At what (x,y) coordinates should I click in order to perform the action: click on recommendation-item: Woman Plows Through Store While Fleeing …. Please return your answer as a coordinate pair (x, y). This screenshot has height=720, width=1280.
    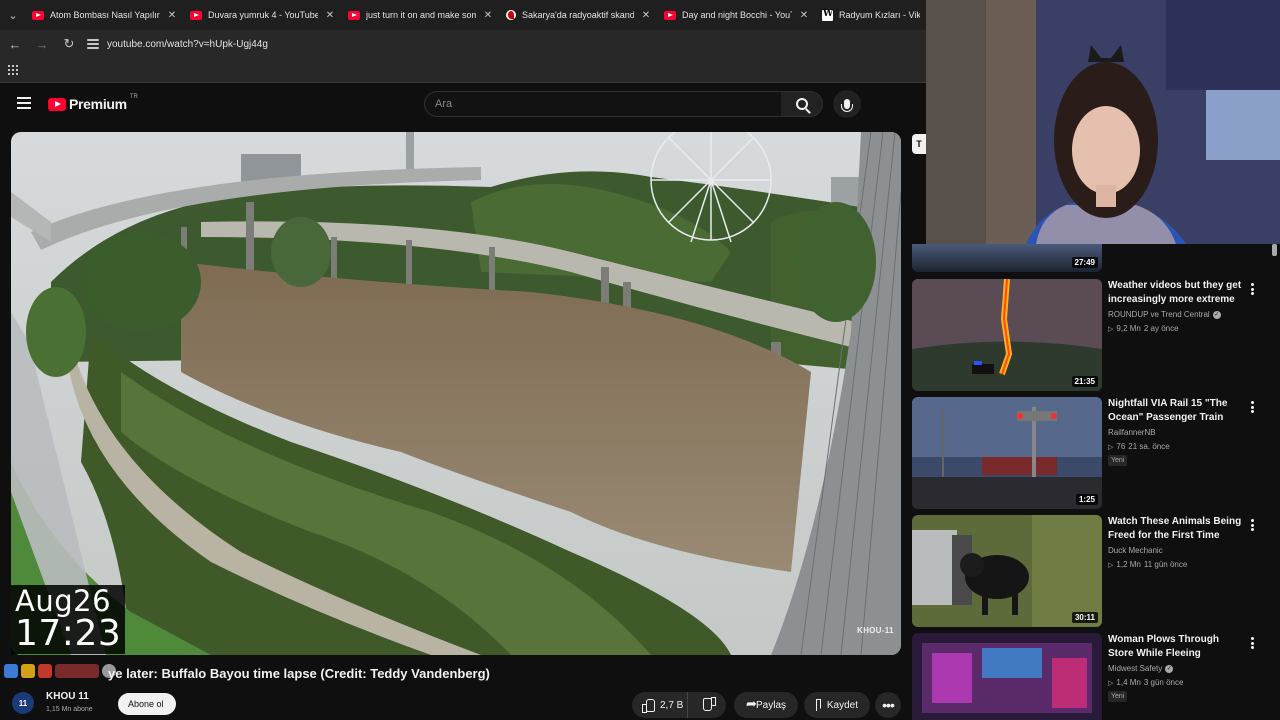
    Looking at the image, I should click on (1092, 676).